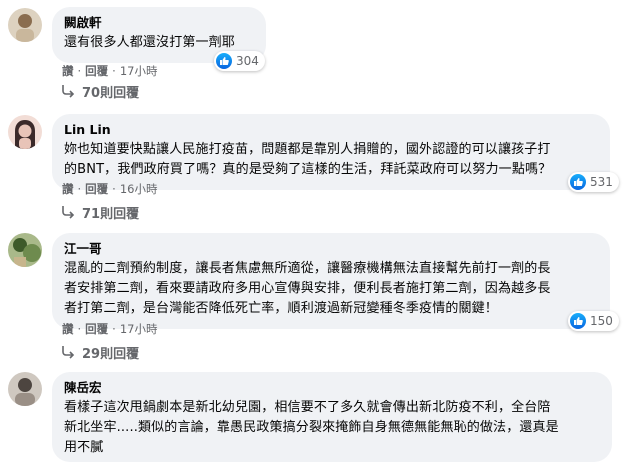 The height and width of the screenshot is (462, 640). Describe the element at coordinates (247, 61) in the screenshot. I see `reaction-number: 304` at that location.